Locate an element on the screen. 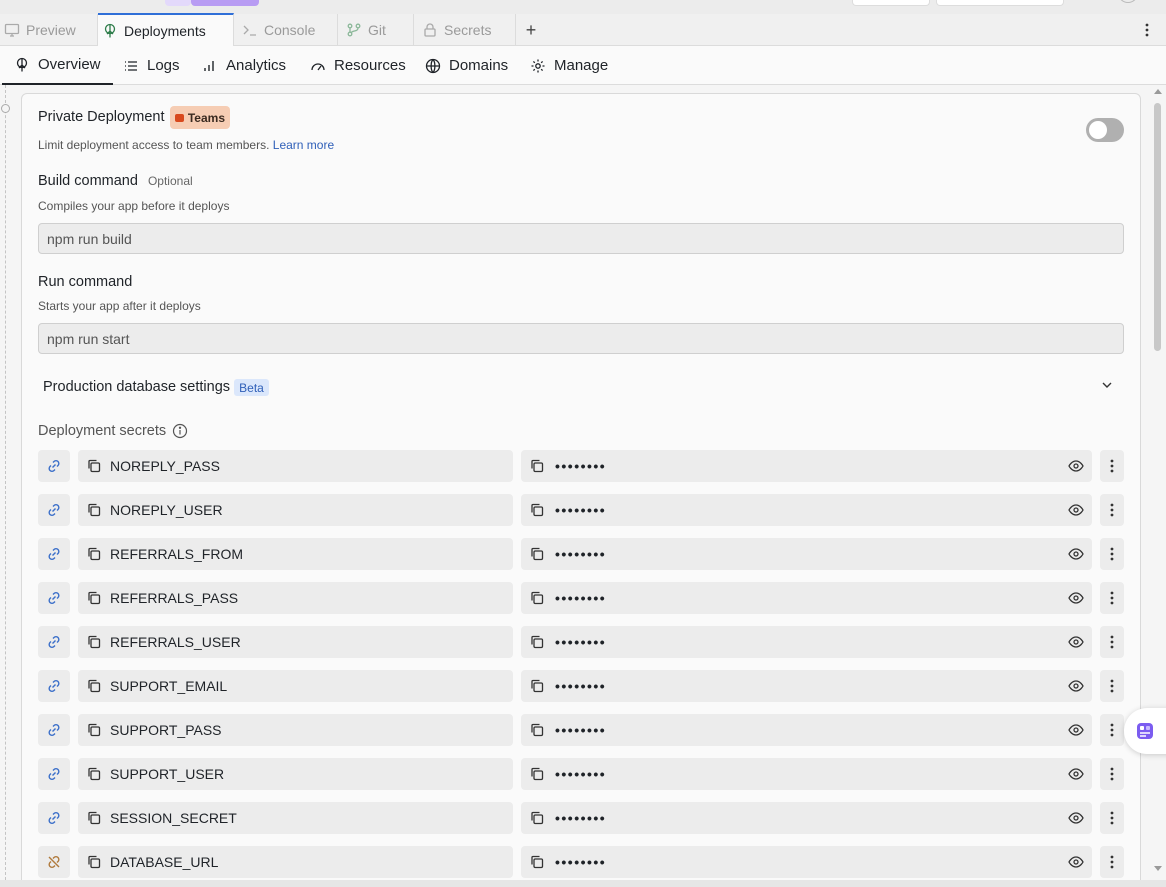 Image resolution: width=1166 pixels, height=887 pixels. top-button-wide is located at coordinates (1000, 3).